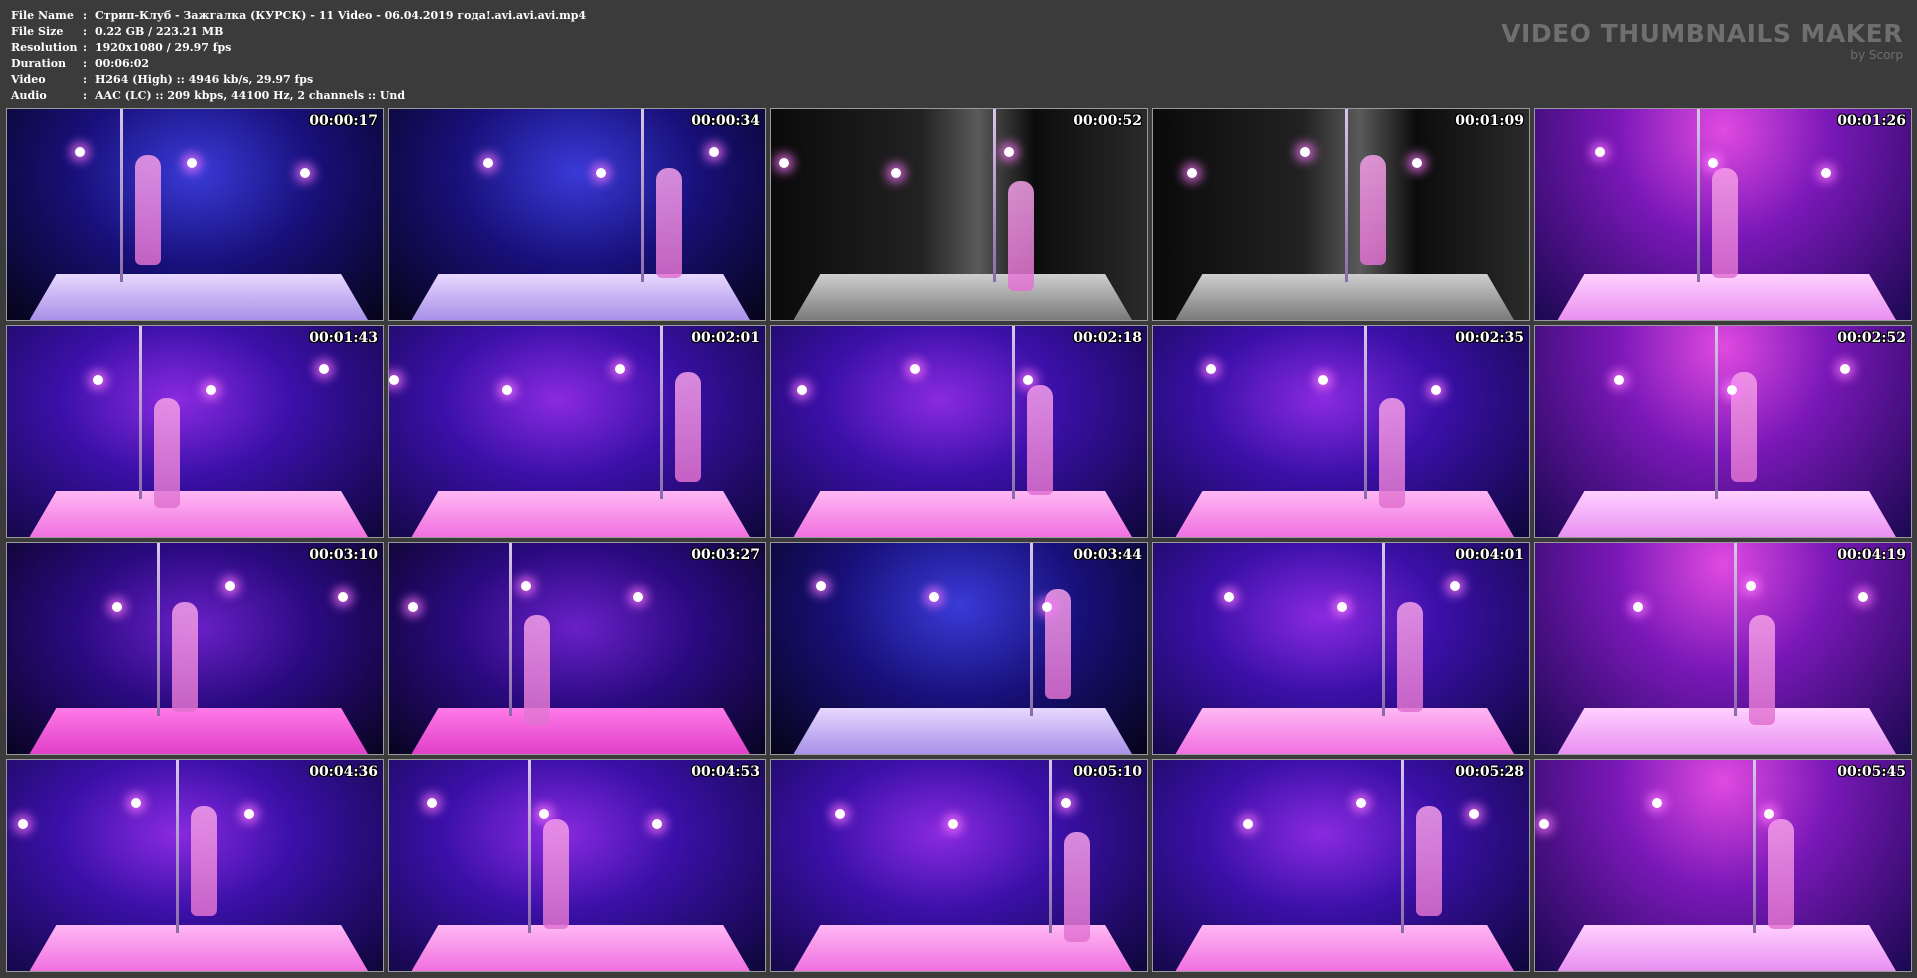  I want to click on info-row: Resolution:1920x1080 / 29.97 fps, so click(298, 48).